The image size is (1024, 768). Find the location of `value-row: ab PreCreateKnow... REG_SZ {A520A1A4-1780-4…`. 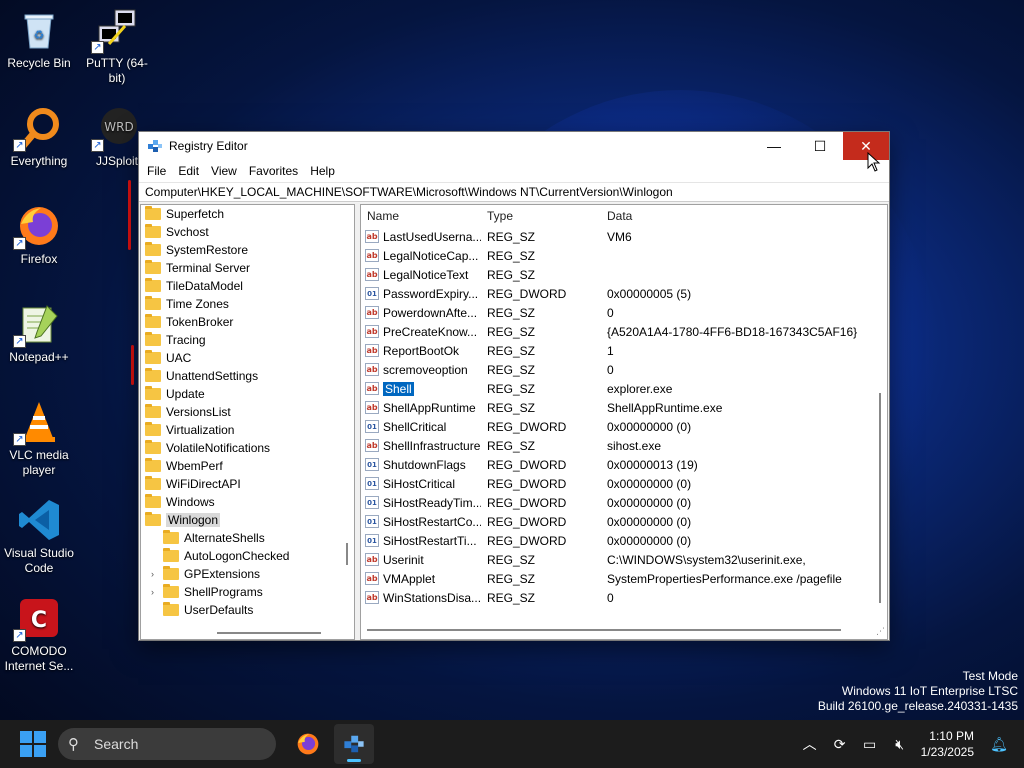

value-row: ab PreCreateKnow... REG_SZ {A520A1A4-1780-4… is located at coordinates (624, 331).